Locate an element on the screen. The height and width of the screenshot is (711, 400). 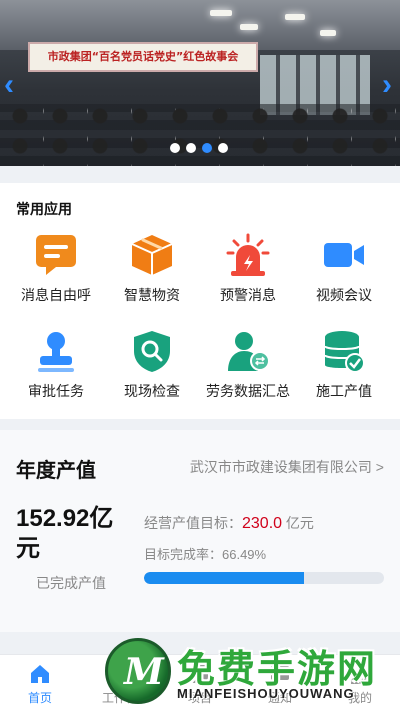
app-label: 现场检查 is located at coordinates (152, 391).